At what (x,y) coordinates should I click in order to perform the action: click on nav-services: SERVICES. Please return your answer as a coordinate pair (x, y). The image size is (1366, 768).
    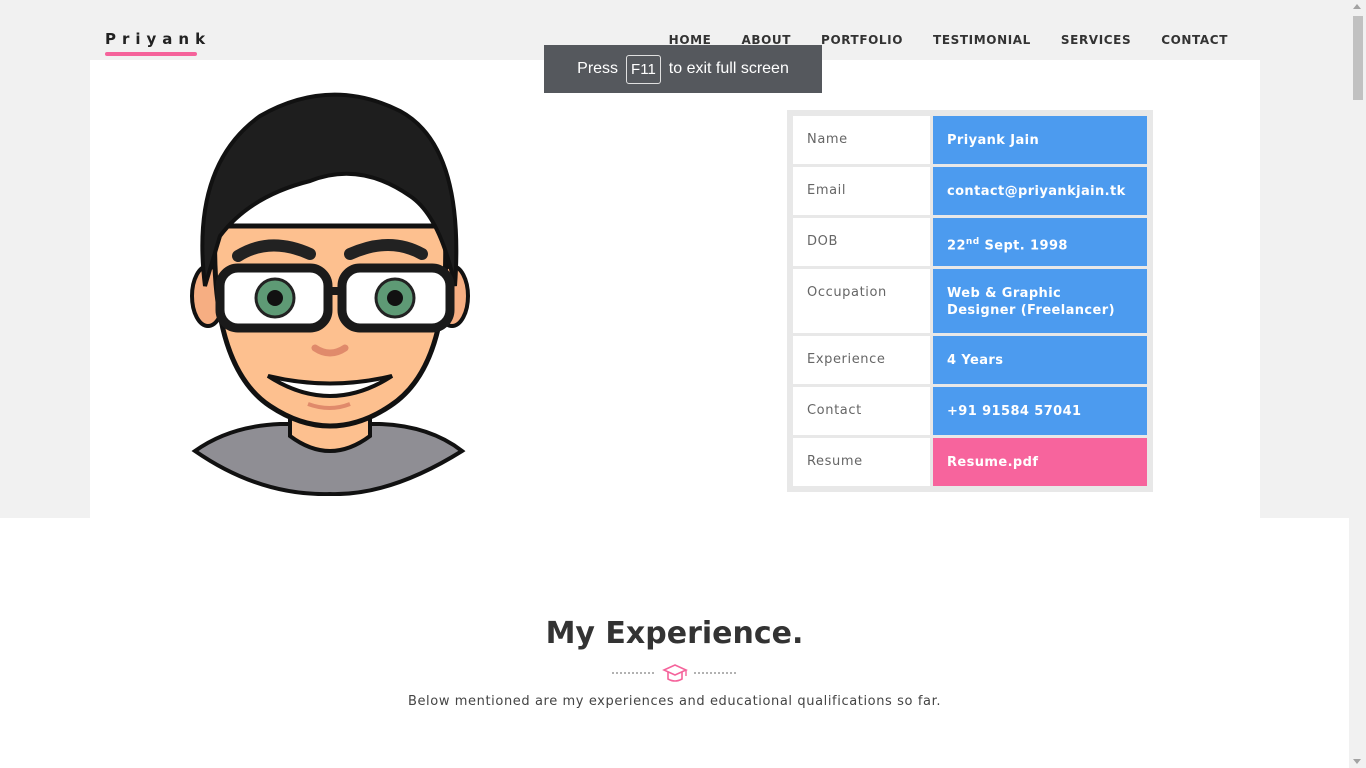
    Looking at the image, I should click on (1096, 40).